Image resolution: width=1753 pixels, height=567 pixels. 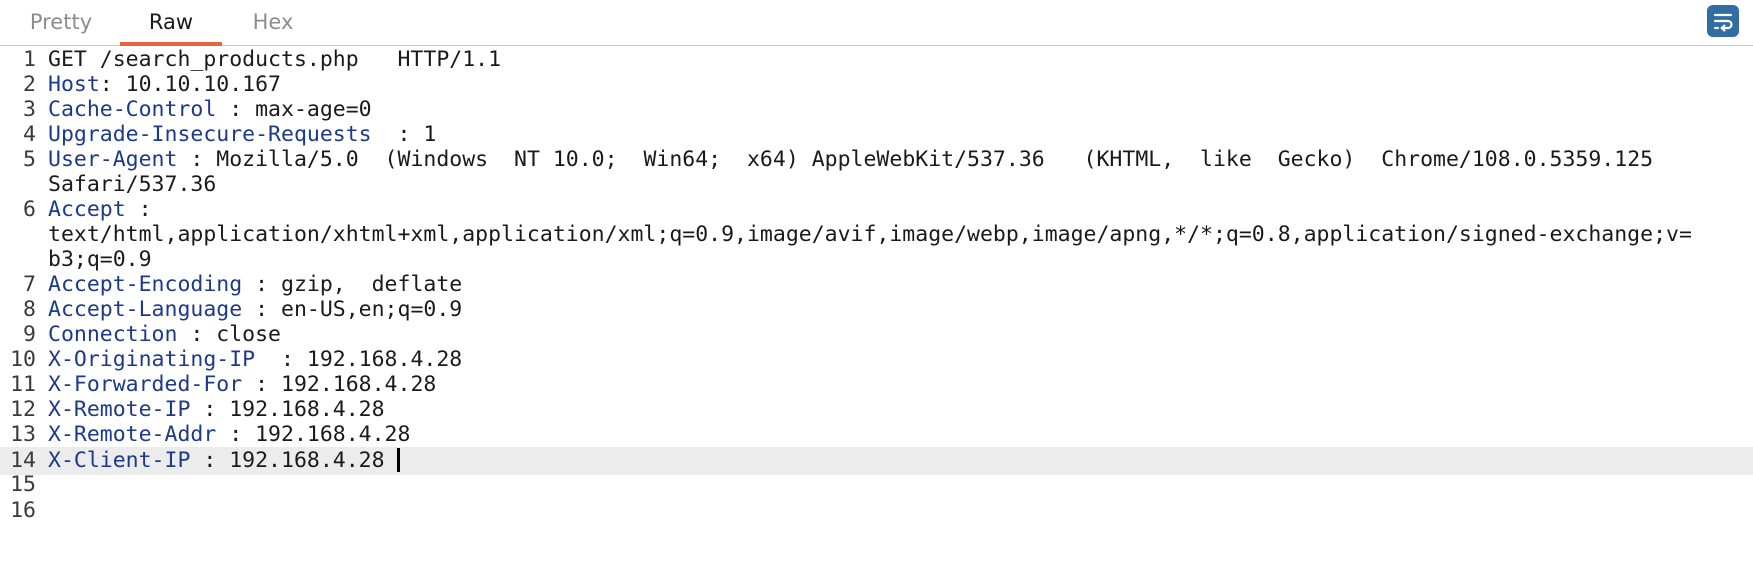 I want to click on line-text: Accept-Language : en-US,en;q=0.9, so click(x=255, y=310).